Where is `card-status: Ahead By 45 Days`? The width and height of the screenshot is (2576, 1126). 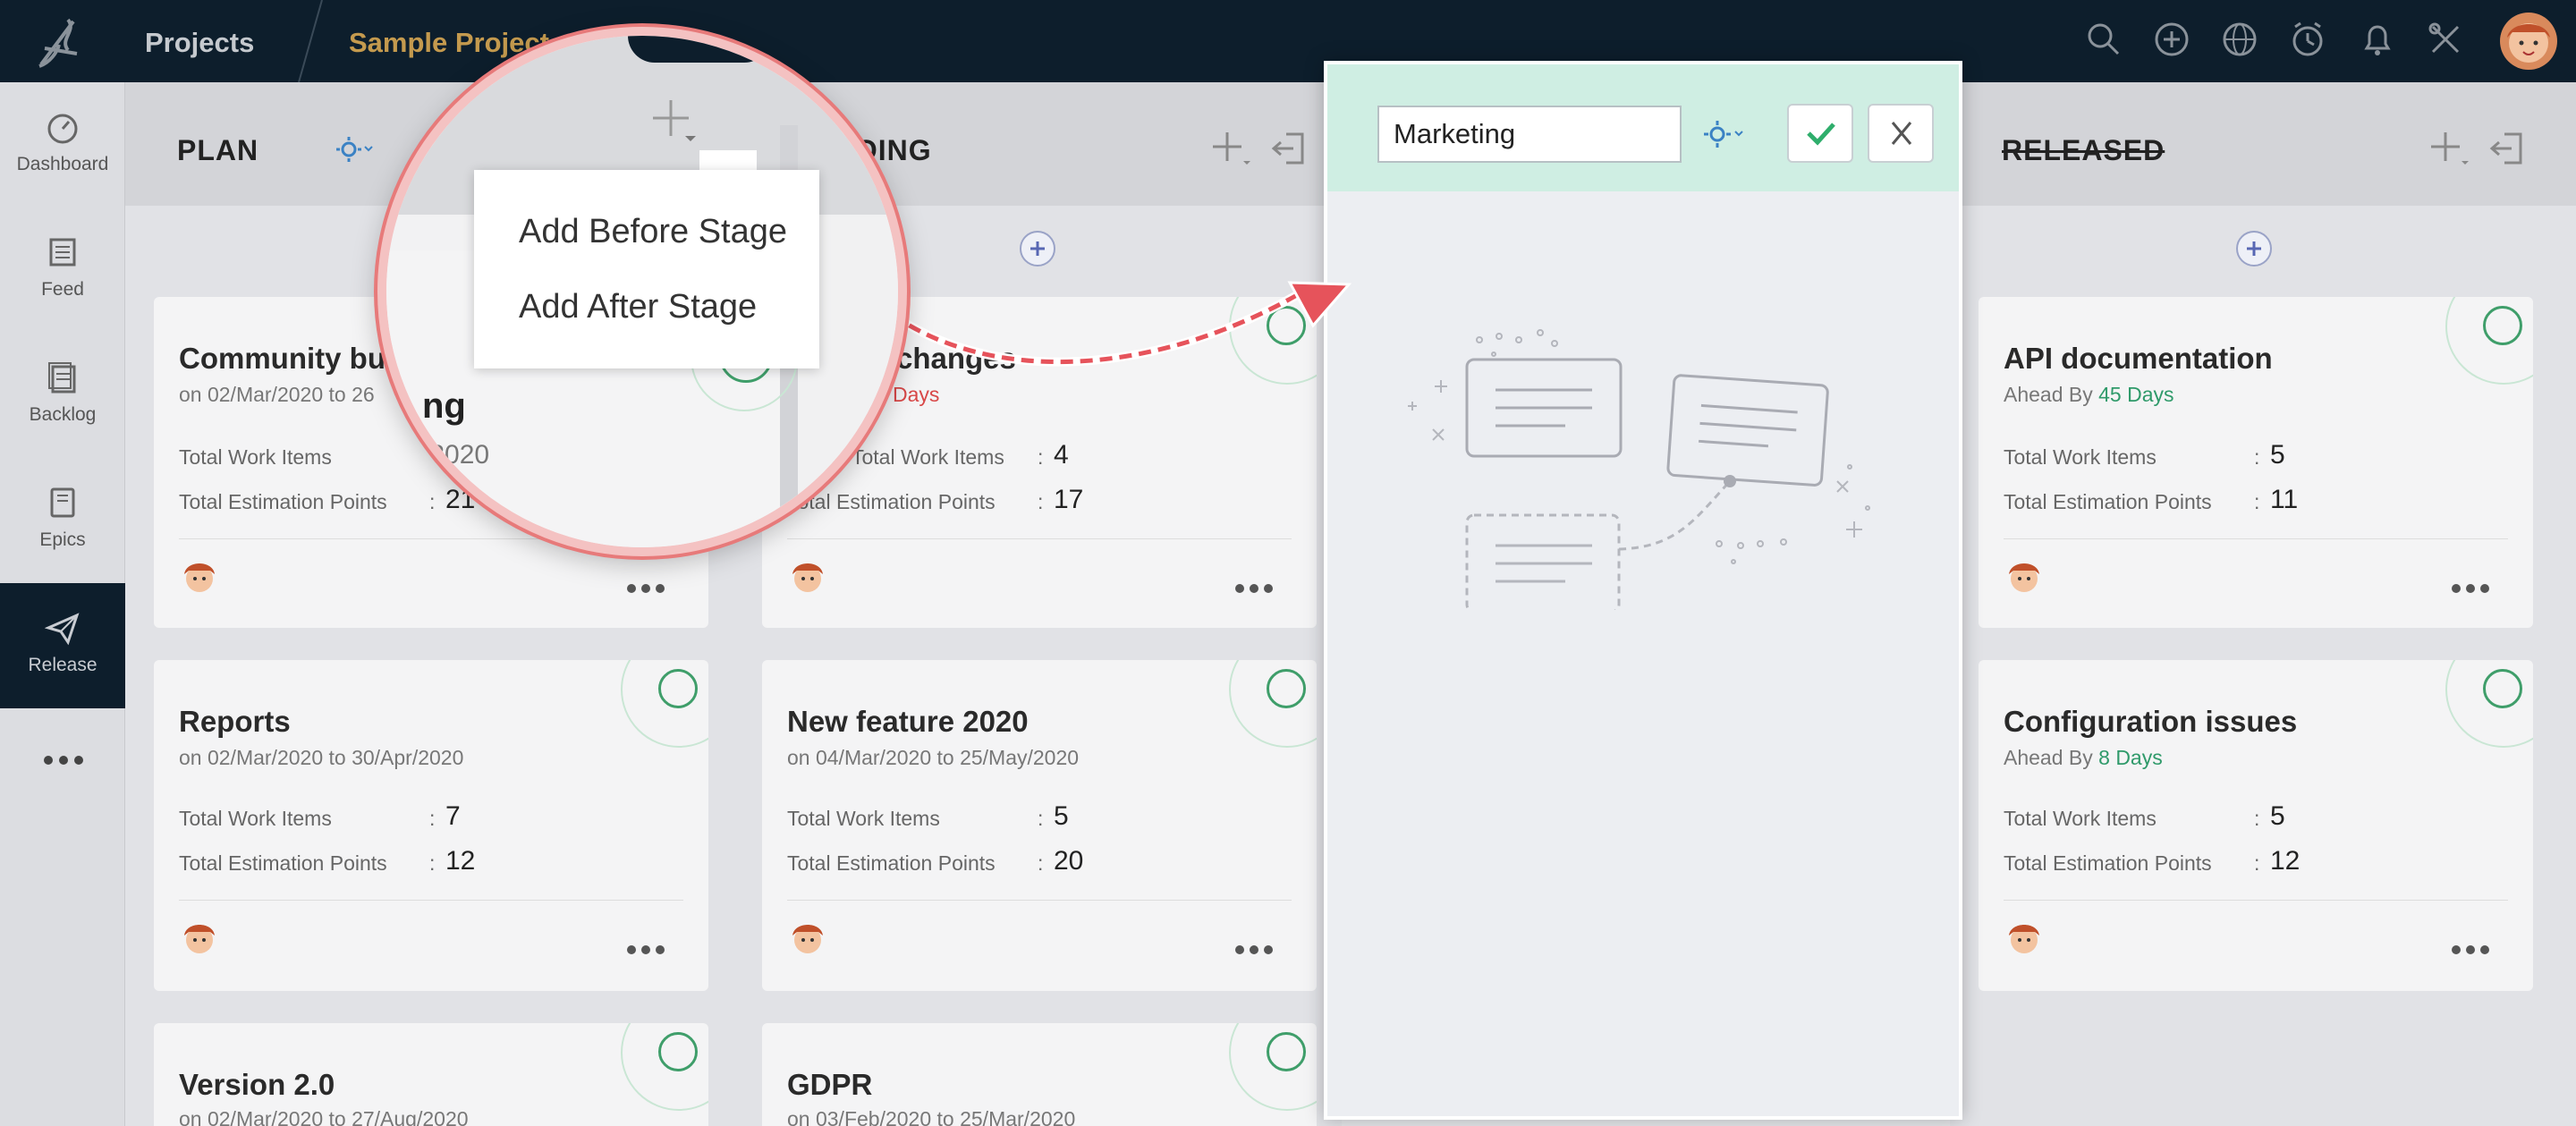
card-status: Ahead By 45 Days is located at coordinates (2089, 395).